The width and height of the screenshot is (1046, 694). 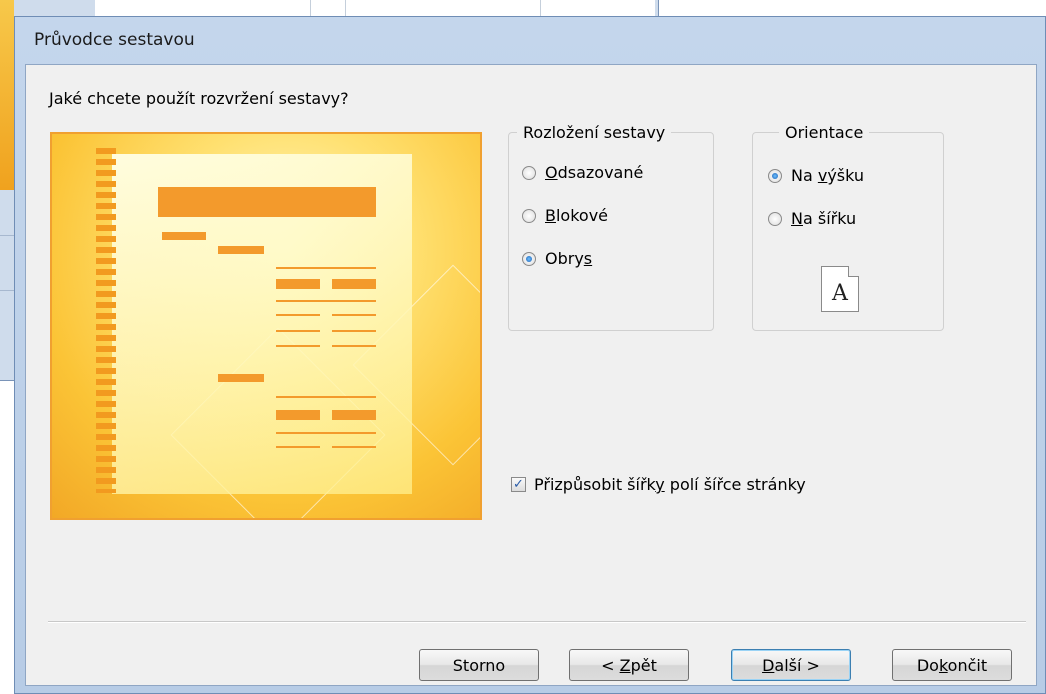 What do you see at coordinates (106, 320) in the screenshot?
I see `preview-spiral-binding` at bounding box center [106, 320].